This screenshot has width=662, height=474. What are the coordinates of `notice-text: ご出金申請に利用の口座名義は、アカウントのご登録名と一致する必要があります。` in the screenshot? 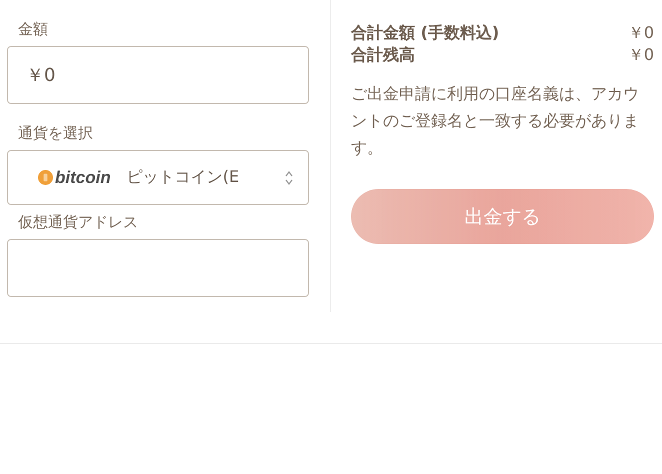 It's located at (495, 121).